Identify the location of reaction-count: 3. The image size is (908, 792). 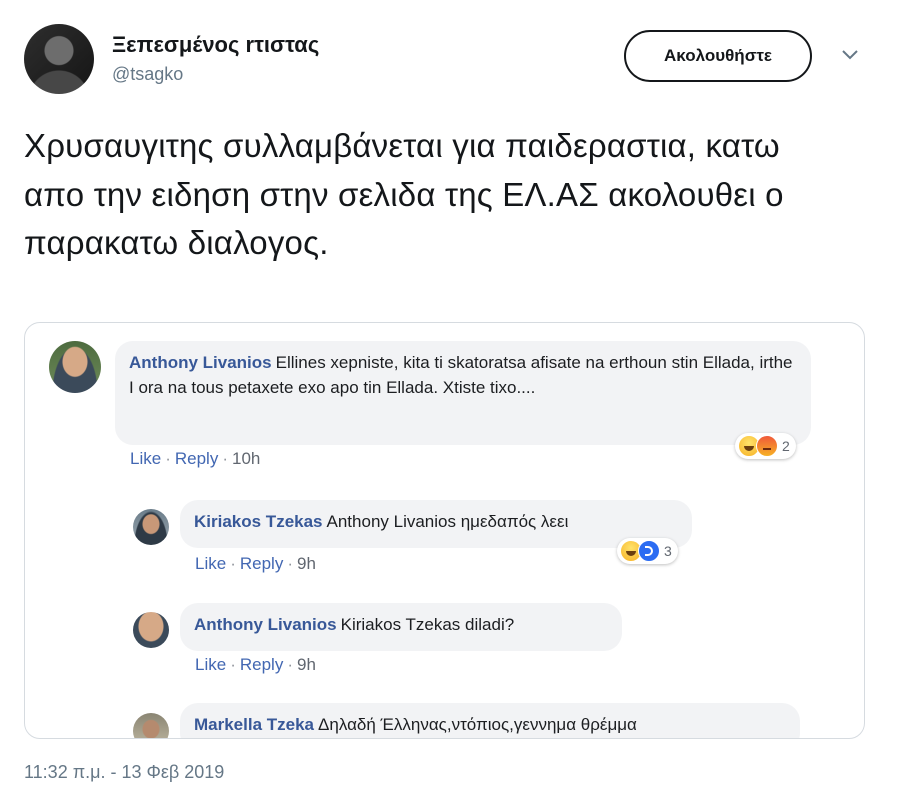
(668, 551).